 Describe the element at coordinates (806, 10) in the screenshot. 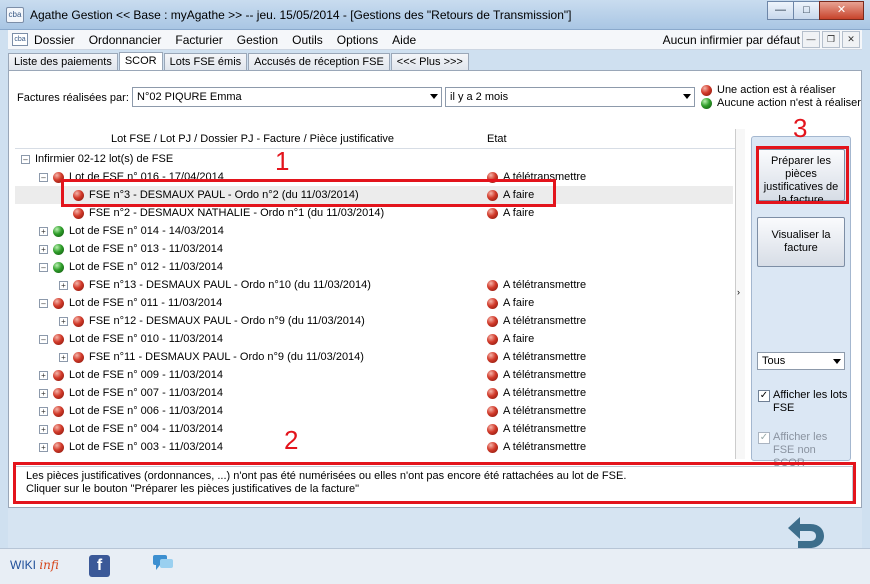

I see `maximize-icon: □` at that location.